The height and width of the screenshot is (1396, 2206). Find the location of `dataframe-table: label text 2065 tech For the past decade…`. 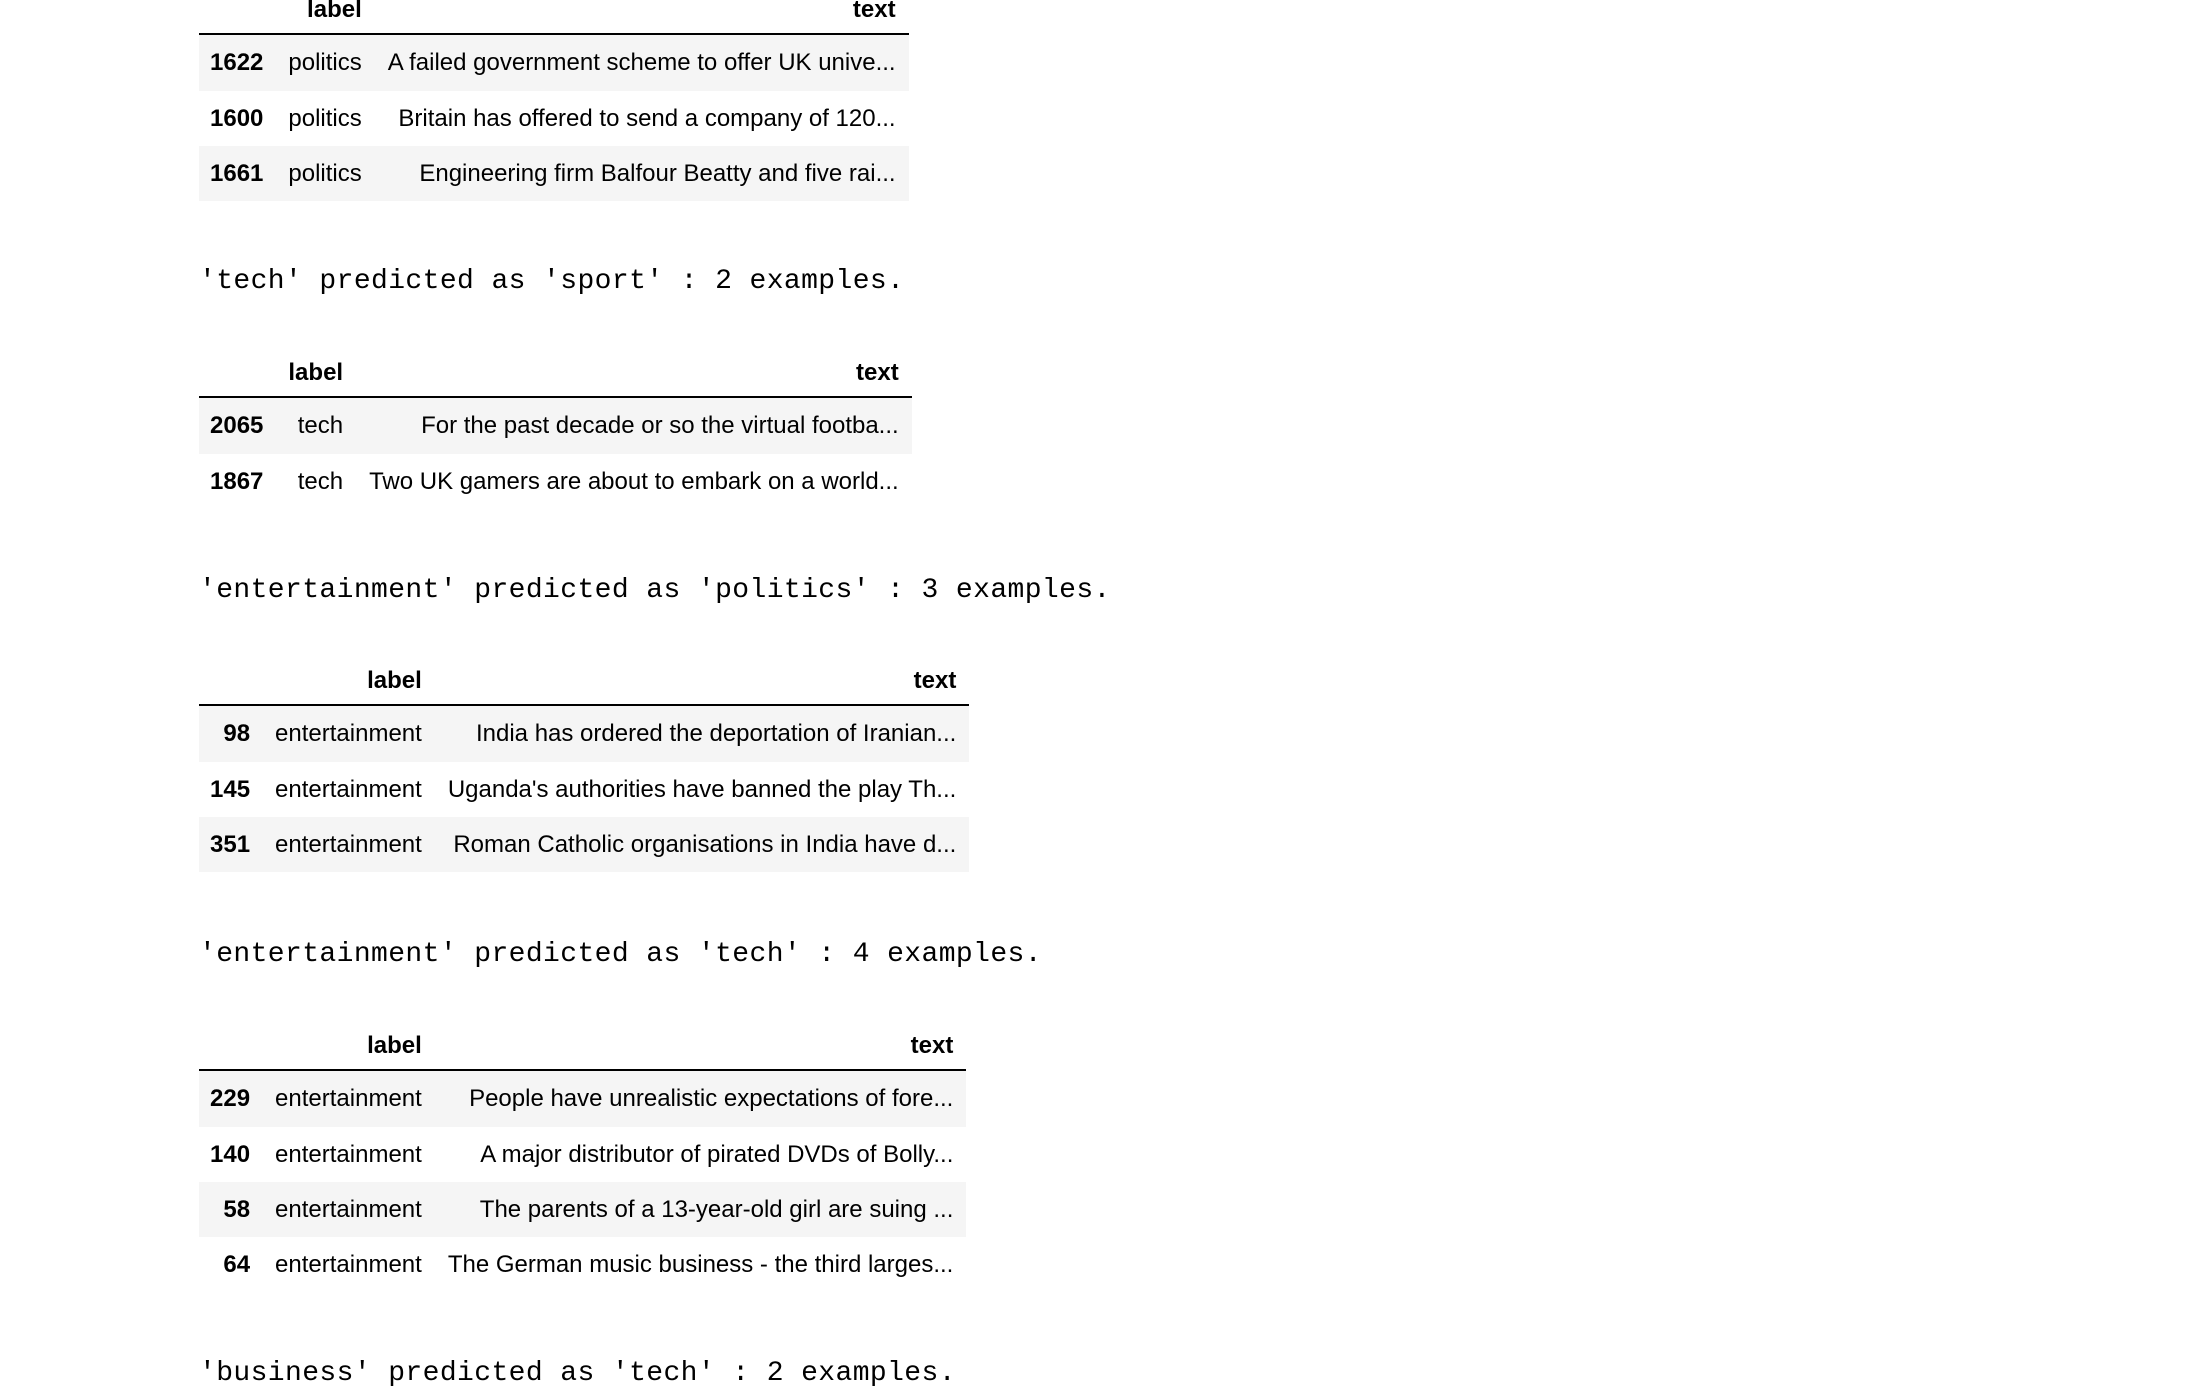

dataframe-table: label text 2065 tech For the past decade… is located at coordinates (555, 433).